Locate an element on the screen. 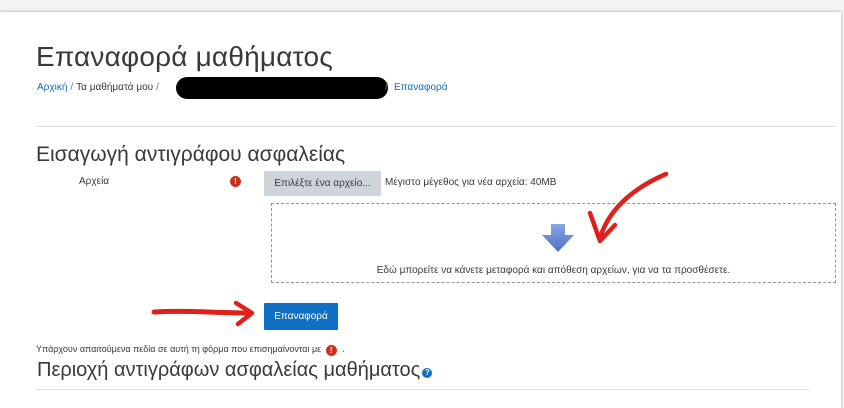  page-title: Επαναφορά μαθήματος is located at coordinates (184, 56).